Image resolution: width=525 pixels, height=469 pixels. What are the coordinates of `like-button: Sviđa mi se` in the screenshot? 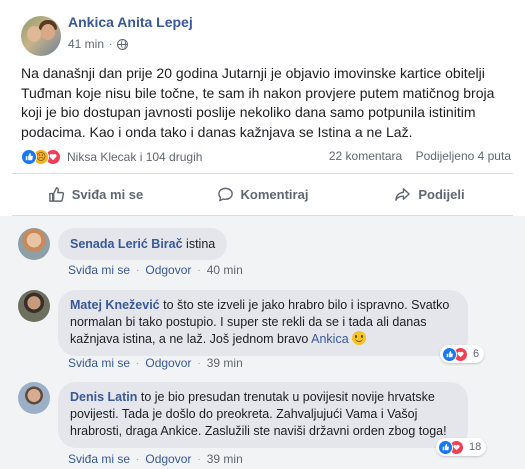 It's located at (95, 194).